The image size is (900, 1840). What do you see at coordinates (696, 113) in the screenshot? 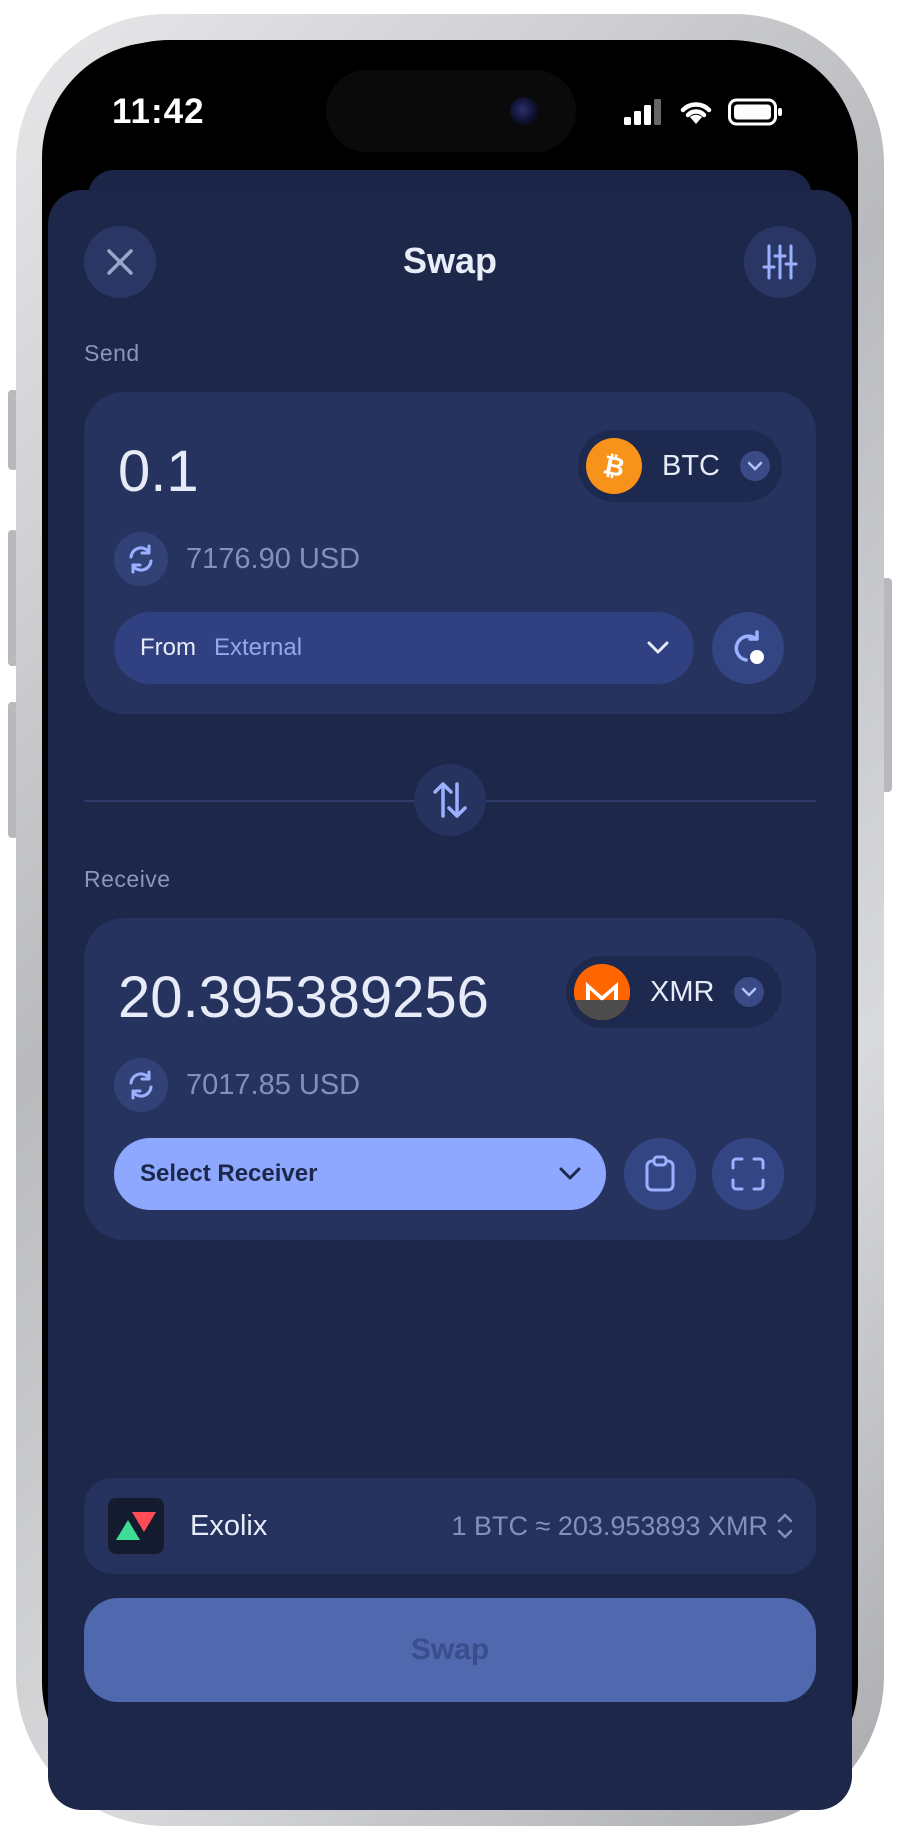
I see `wifi-icon` at bounding box center [696, 113].